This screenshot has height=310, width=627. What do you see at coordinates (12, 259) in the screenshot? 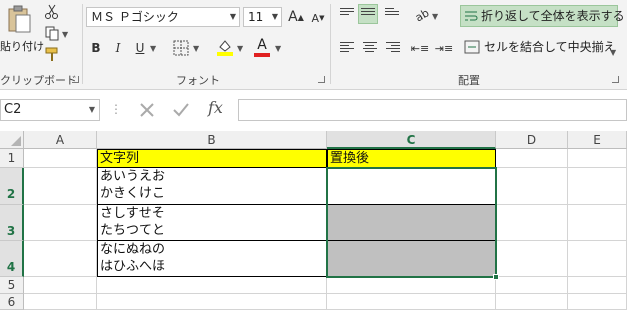
I see `row-header-4: 4` at bounding box center [12, 259].